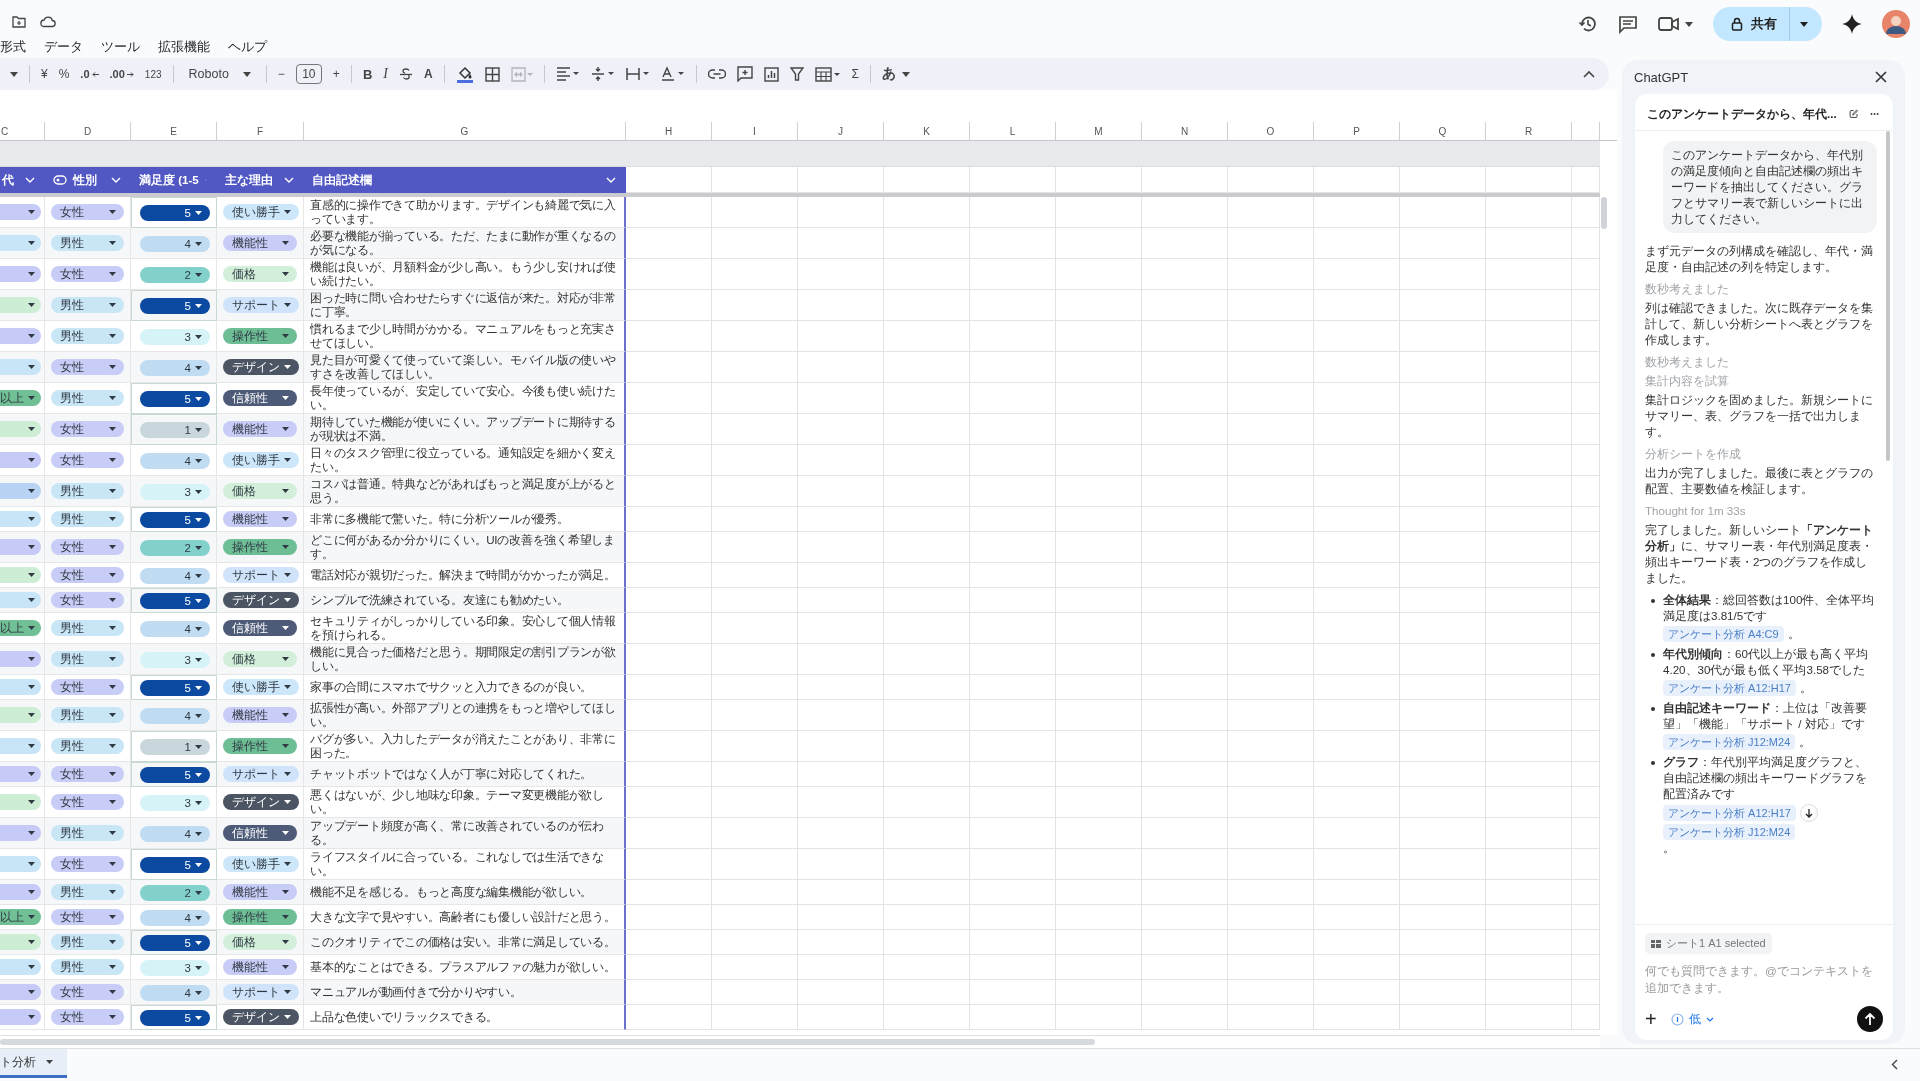 The width and height of the screenshot is (1920, 1081). I want to click on scrollbar-thumb, so click(547, 1042).